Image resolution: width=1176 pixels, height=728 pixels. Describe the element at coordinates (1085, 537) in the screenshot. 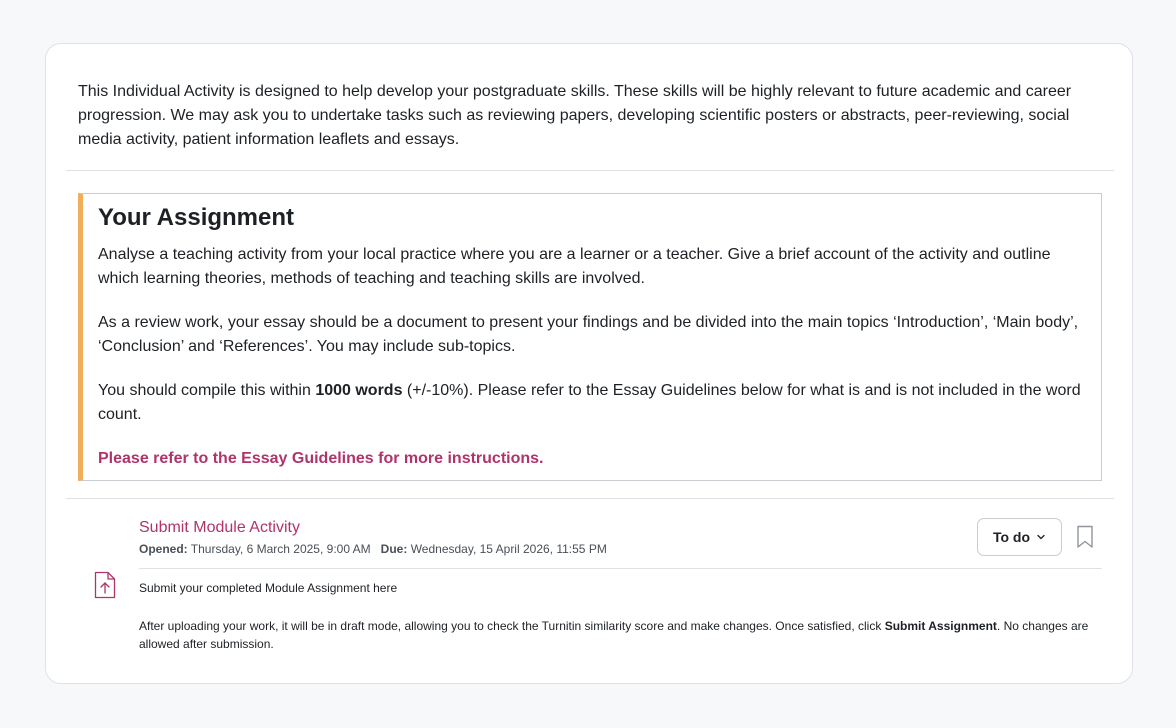

I see `bookmark-icon` at that location.